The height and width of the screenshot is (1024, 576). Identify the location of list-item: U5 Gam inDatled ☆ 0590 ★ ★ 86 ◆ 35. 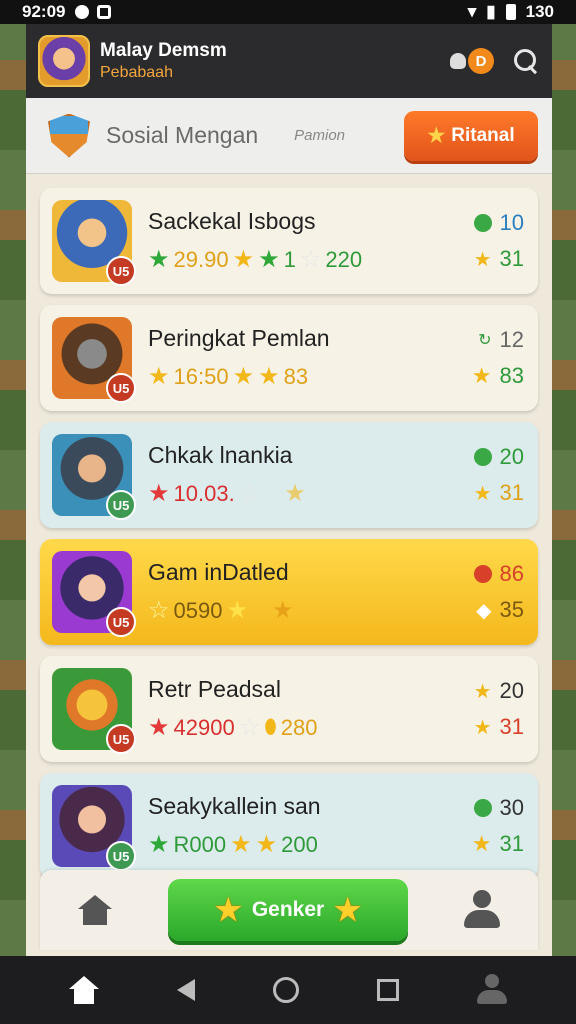
(289, 592).